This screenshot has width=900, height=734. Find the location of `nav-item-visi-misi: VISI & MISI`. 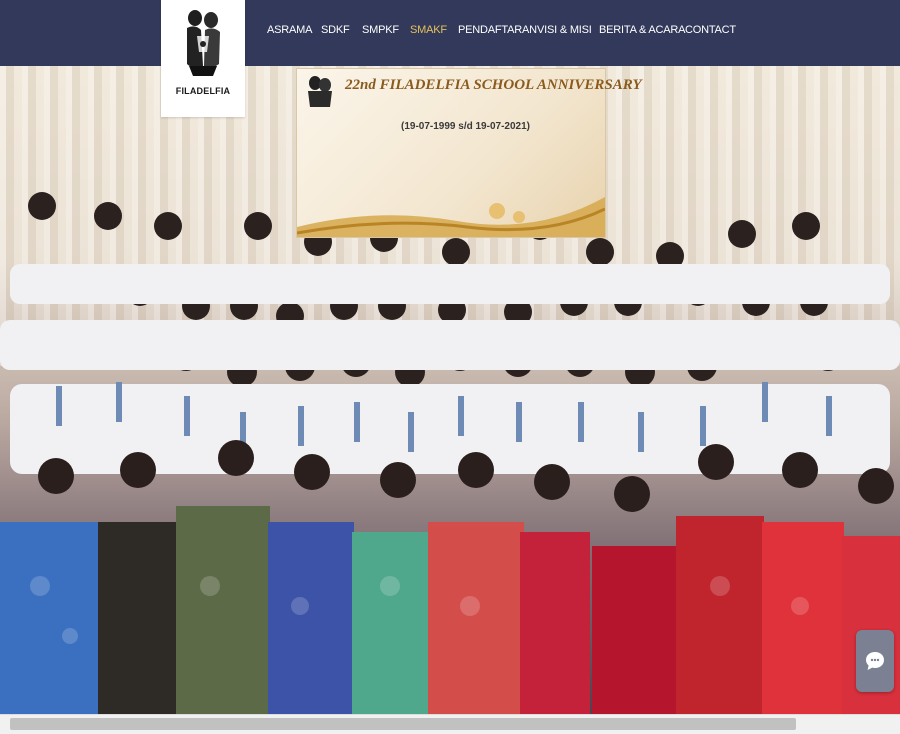

nav-item-visi-misi: VISI & MISI is located at coordinates (564, 30).